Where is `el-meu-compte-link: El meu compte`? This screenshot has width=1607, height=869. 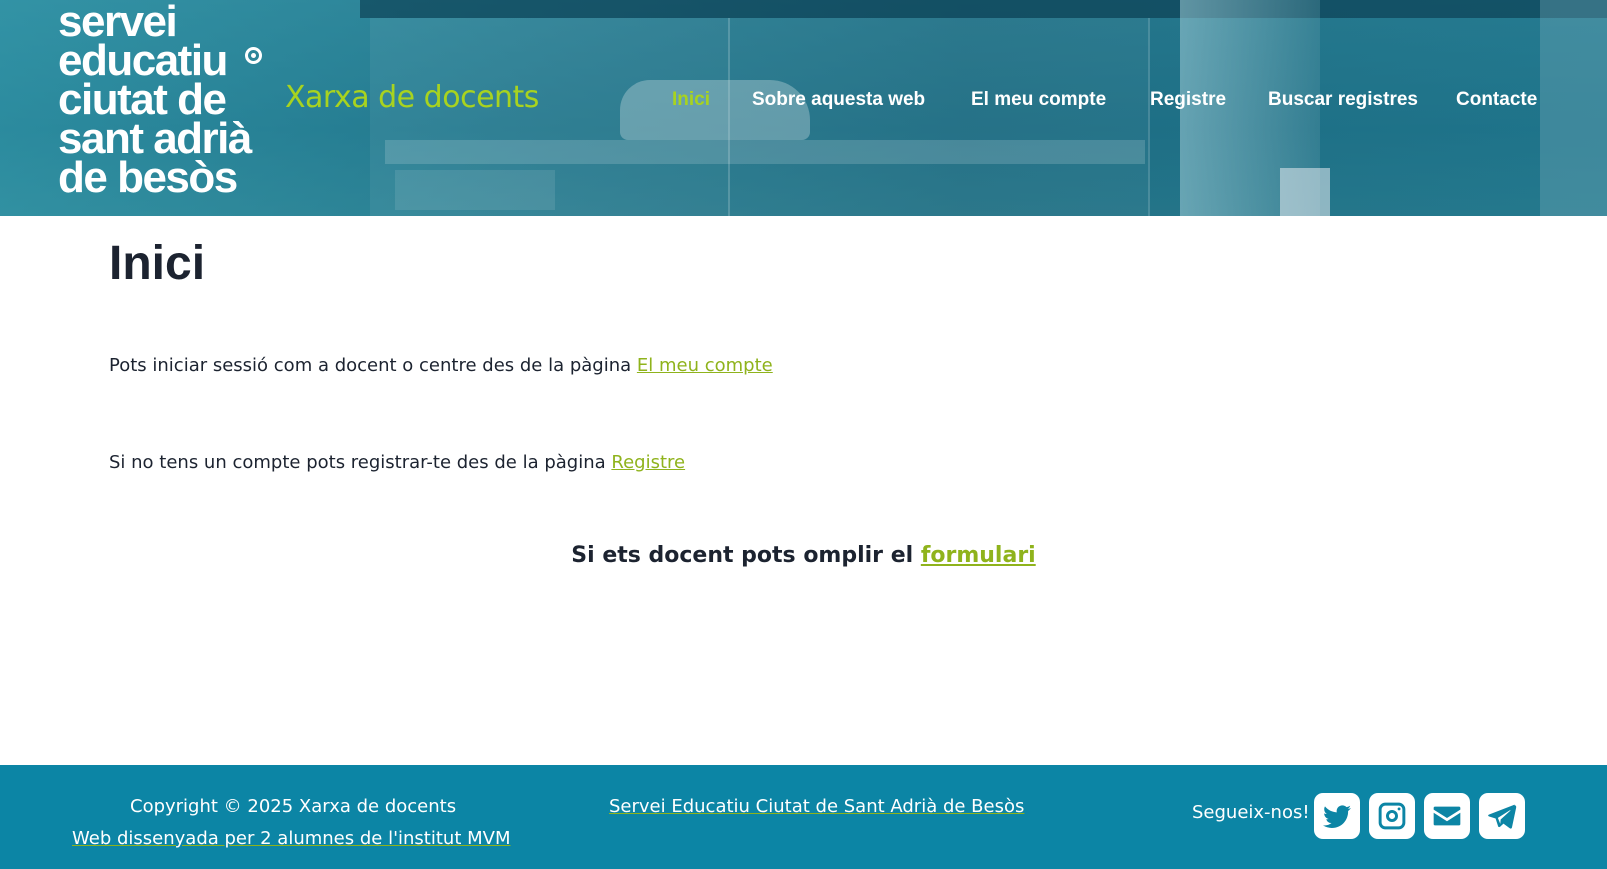
el-meu-compte-link: El meu compte is located at coordinates (705, 365).